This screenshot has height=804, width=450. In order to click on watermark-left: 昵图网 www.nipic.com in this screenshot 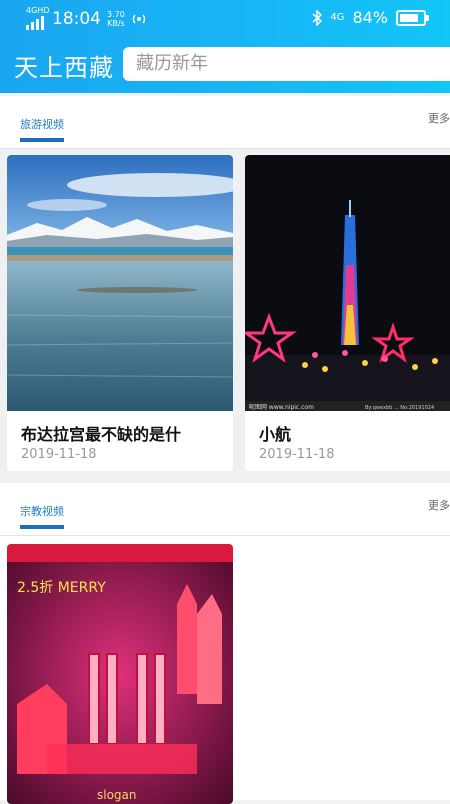, I will do `click(281, 407)`.